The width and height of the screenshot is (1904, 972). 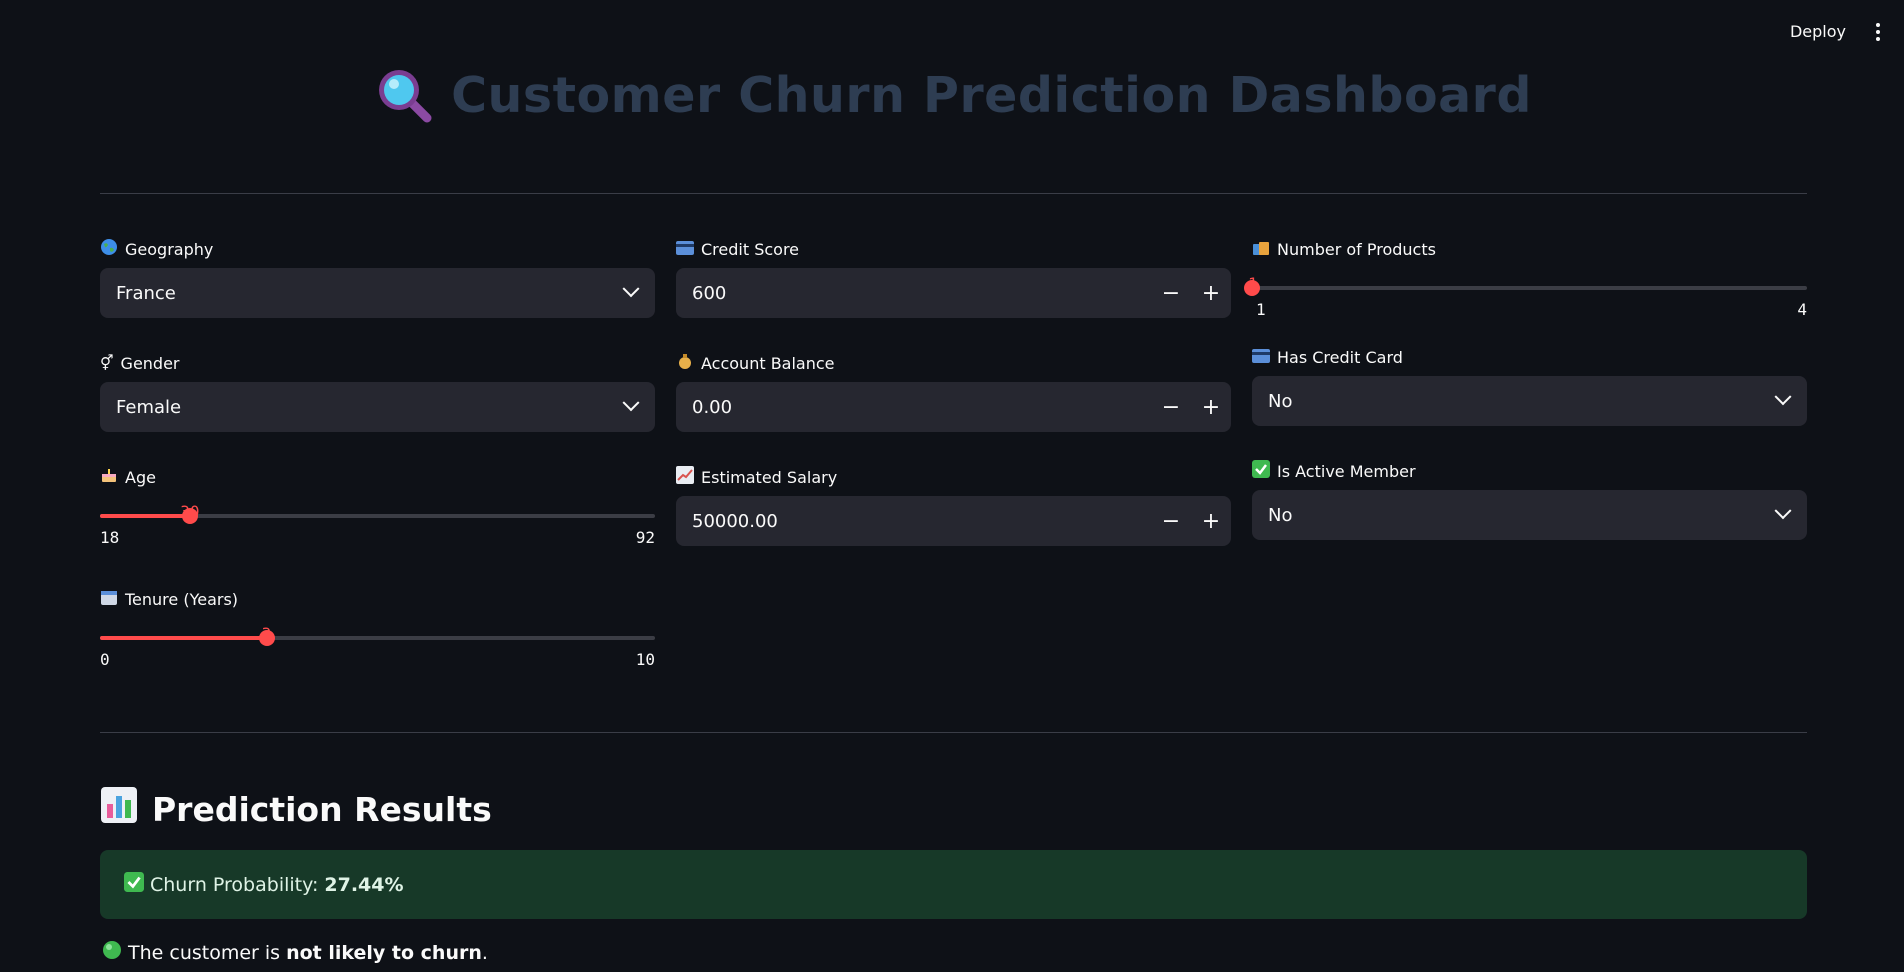 I want to click on products-slider-max: 4, so click(x=1802, y=309).